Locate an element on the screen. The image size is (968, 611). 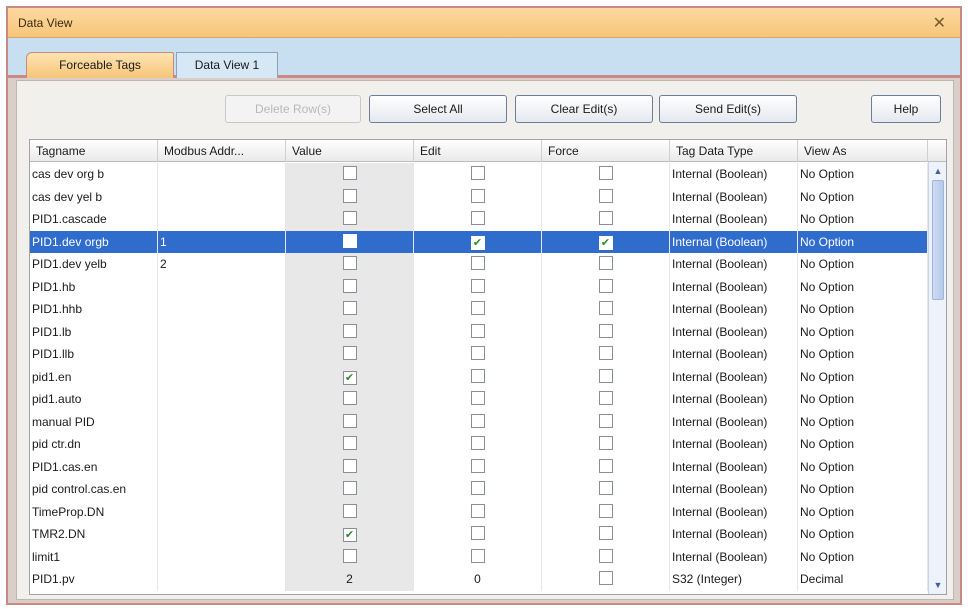
table-row: cas dev org b Internal (Boolean) No Option is located at coordinates (479, 174).